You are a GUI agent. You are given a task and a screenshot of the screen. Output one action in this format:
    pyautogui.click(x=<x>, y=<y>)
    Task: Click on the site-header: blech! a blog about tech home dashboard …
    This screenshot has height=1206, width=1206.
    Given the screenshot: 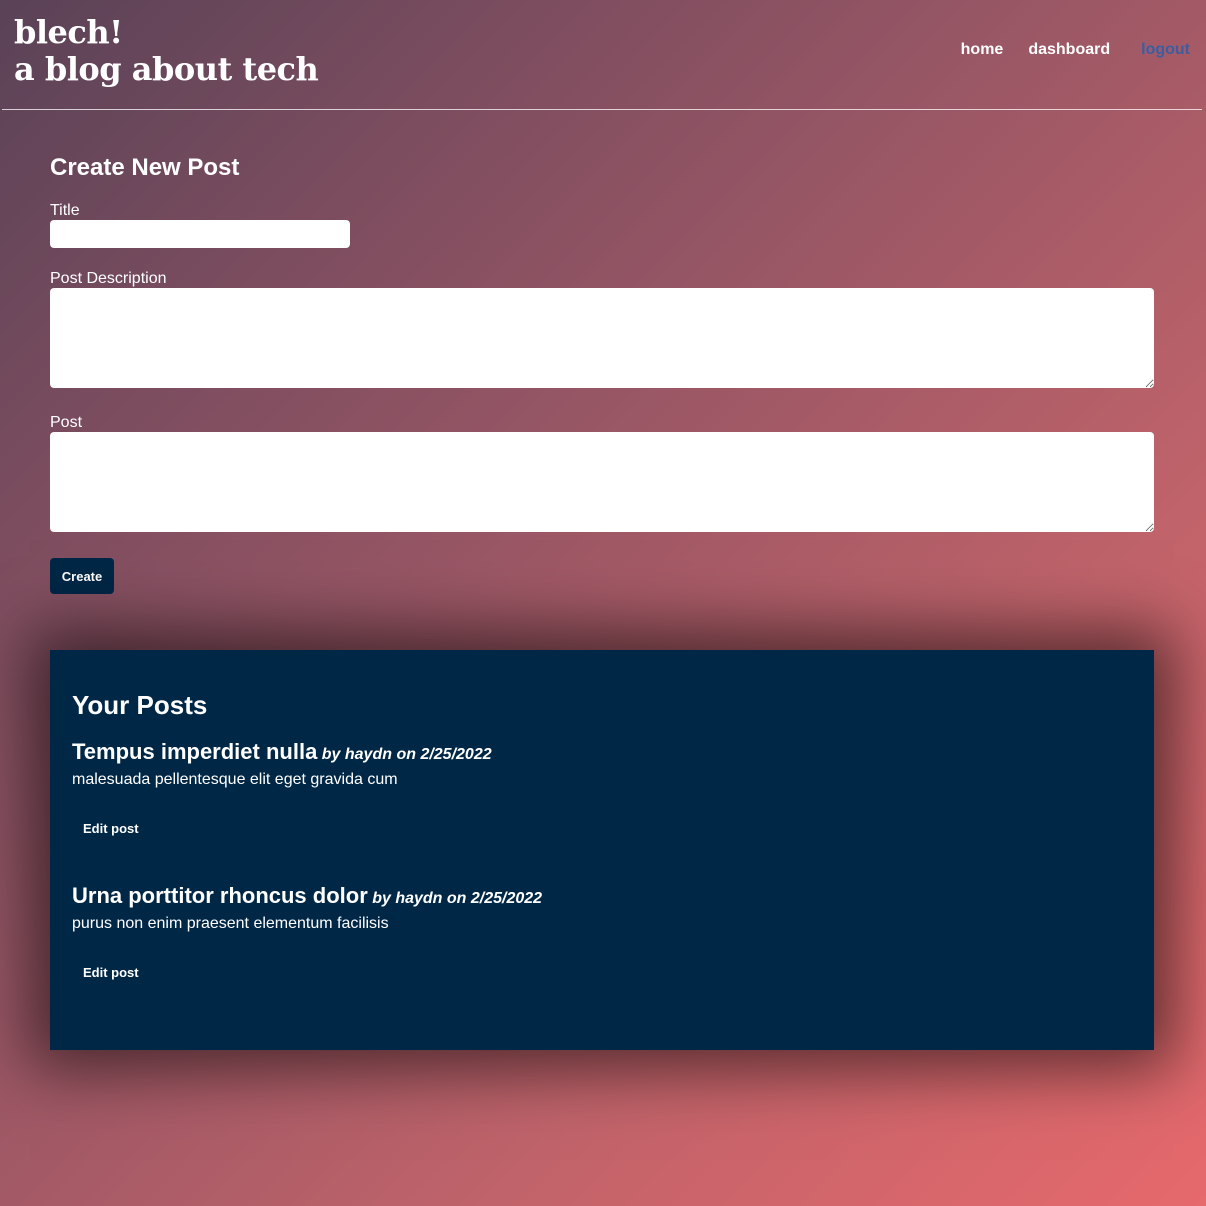 What is the action you would take?
    pyautogui.click(x=602, y=55)
    